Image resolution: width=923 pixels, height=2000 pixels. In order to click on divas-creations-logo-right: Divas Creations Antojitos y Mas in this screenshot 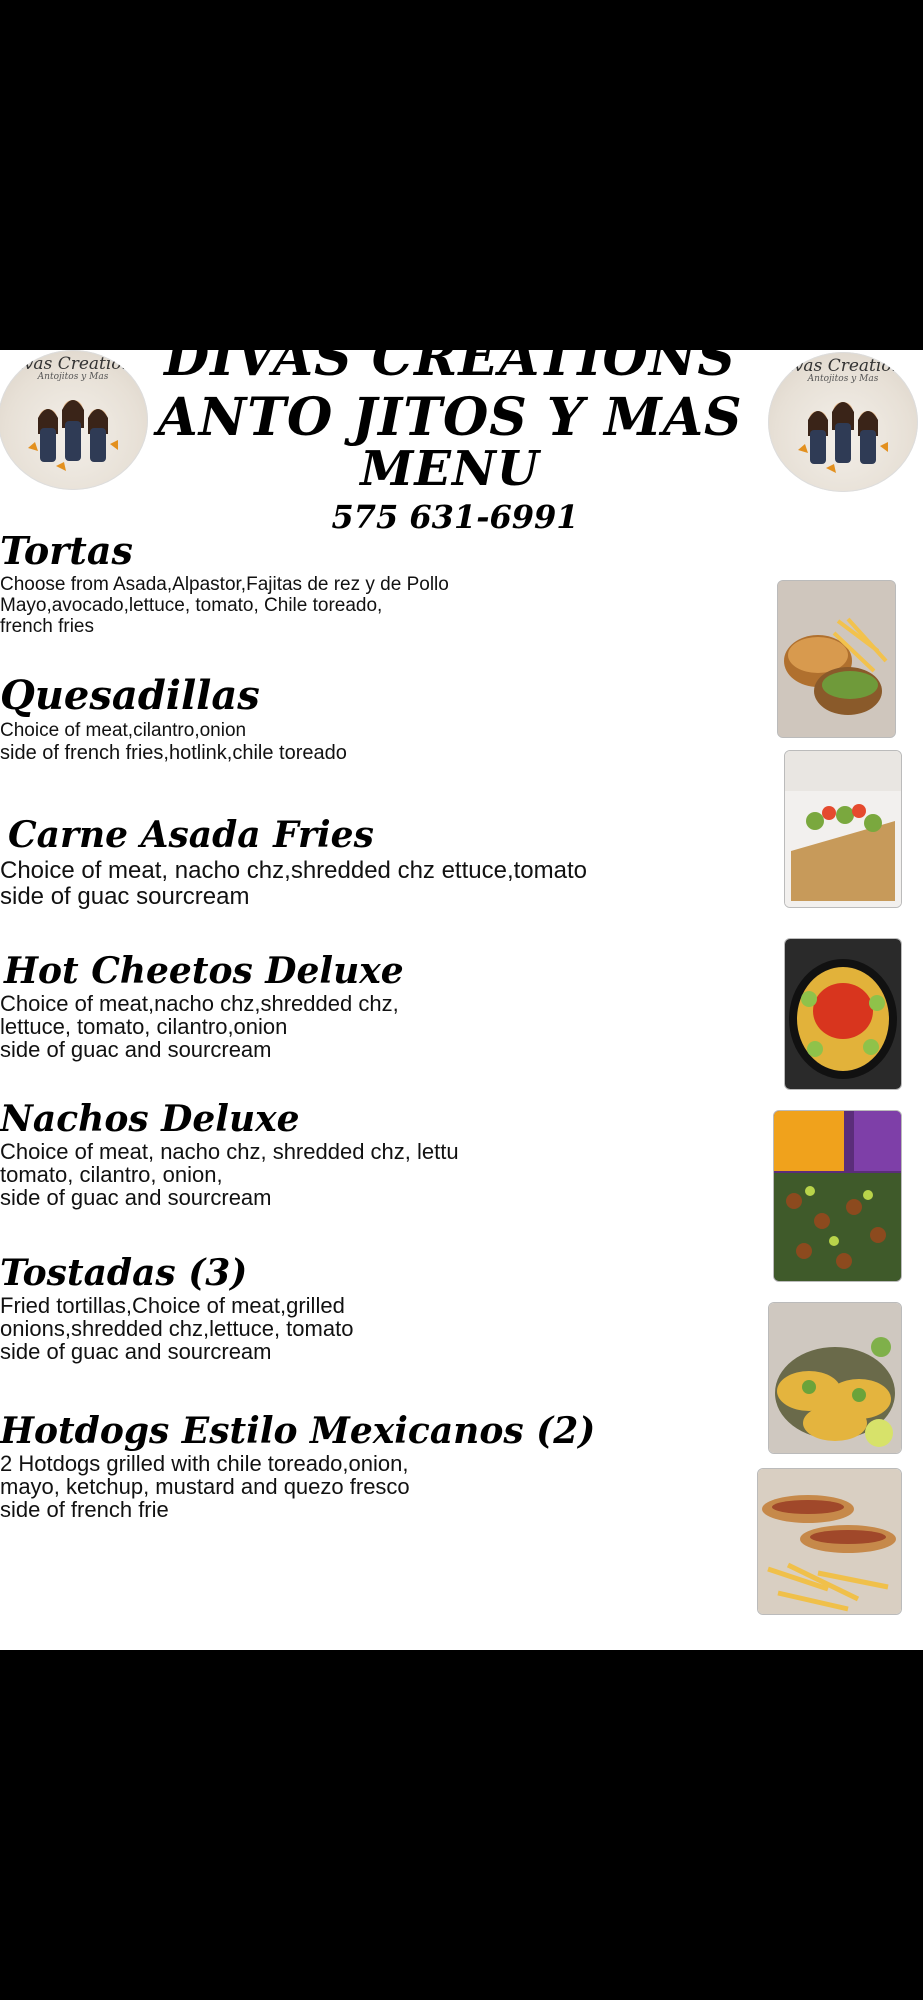, I will do `click(843, 422)`.